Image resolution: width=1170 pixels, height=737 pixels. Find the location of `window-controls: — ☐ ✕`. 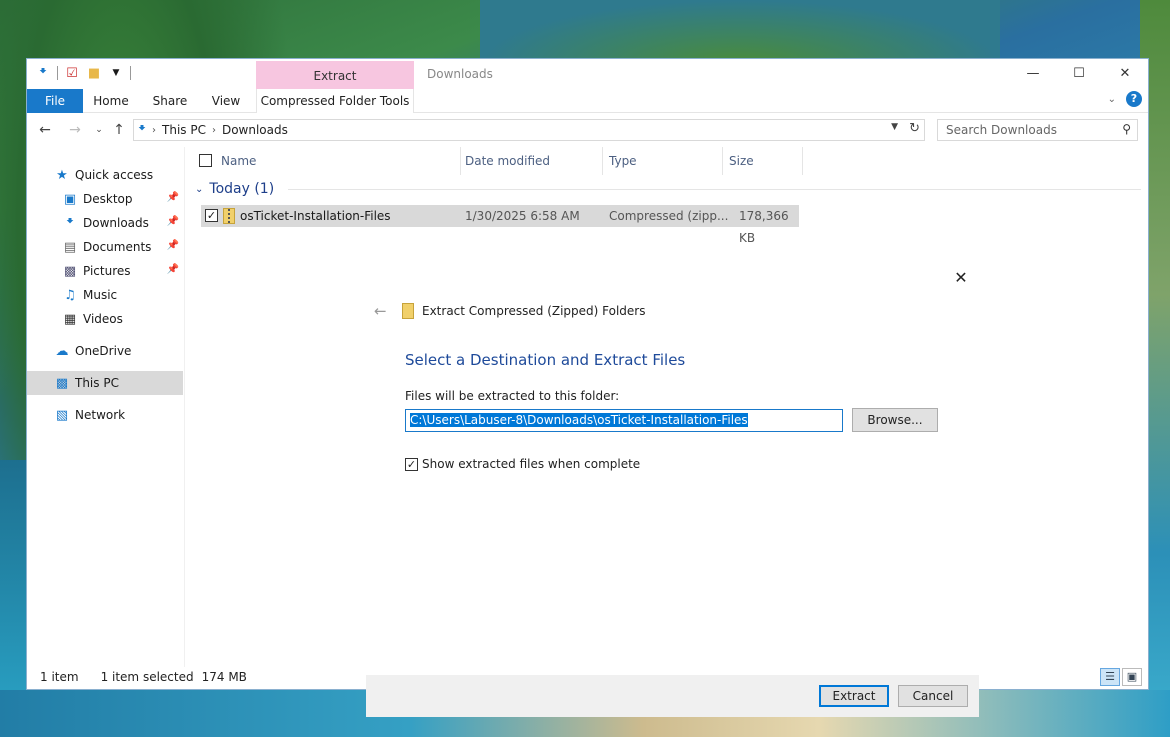

window-controls: — ☐ ✕ is located at coordinates (1079, 73).